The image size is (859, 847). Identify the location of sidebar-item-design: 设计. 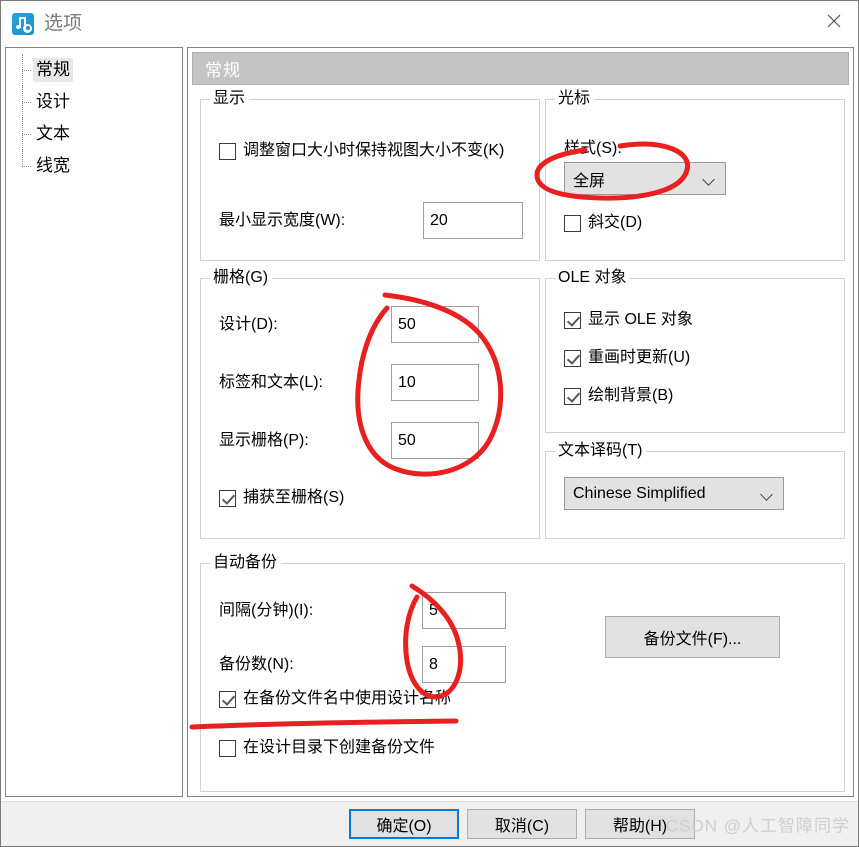
(94, 102).